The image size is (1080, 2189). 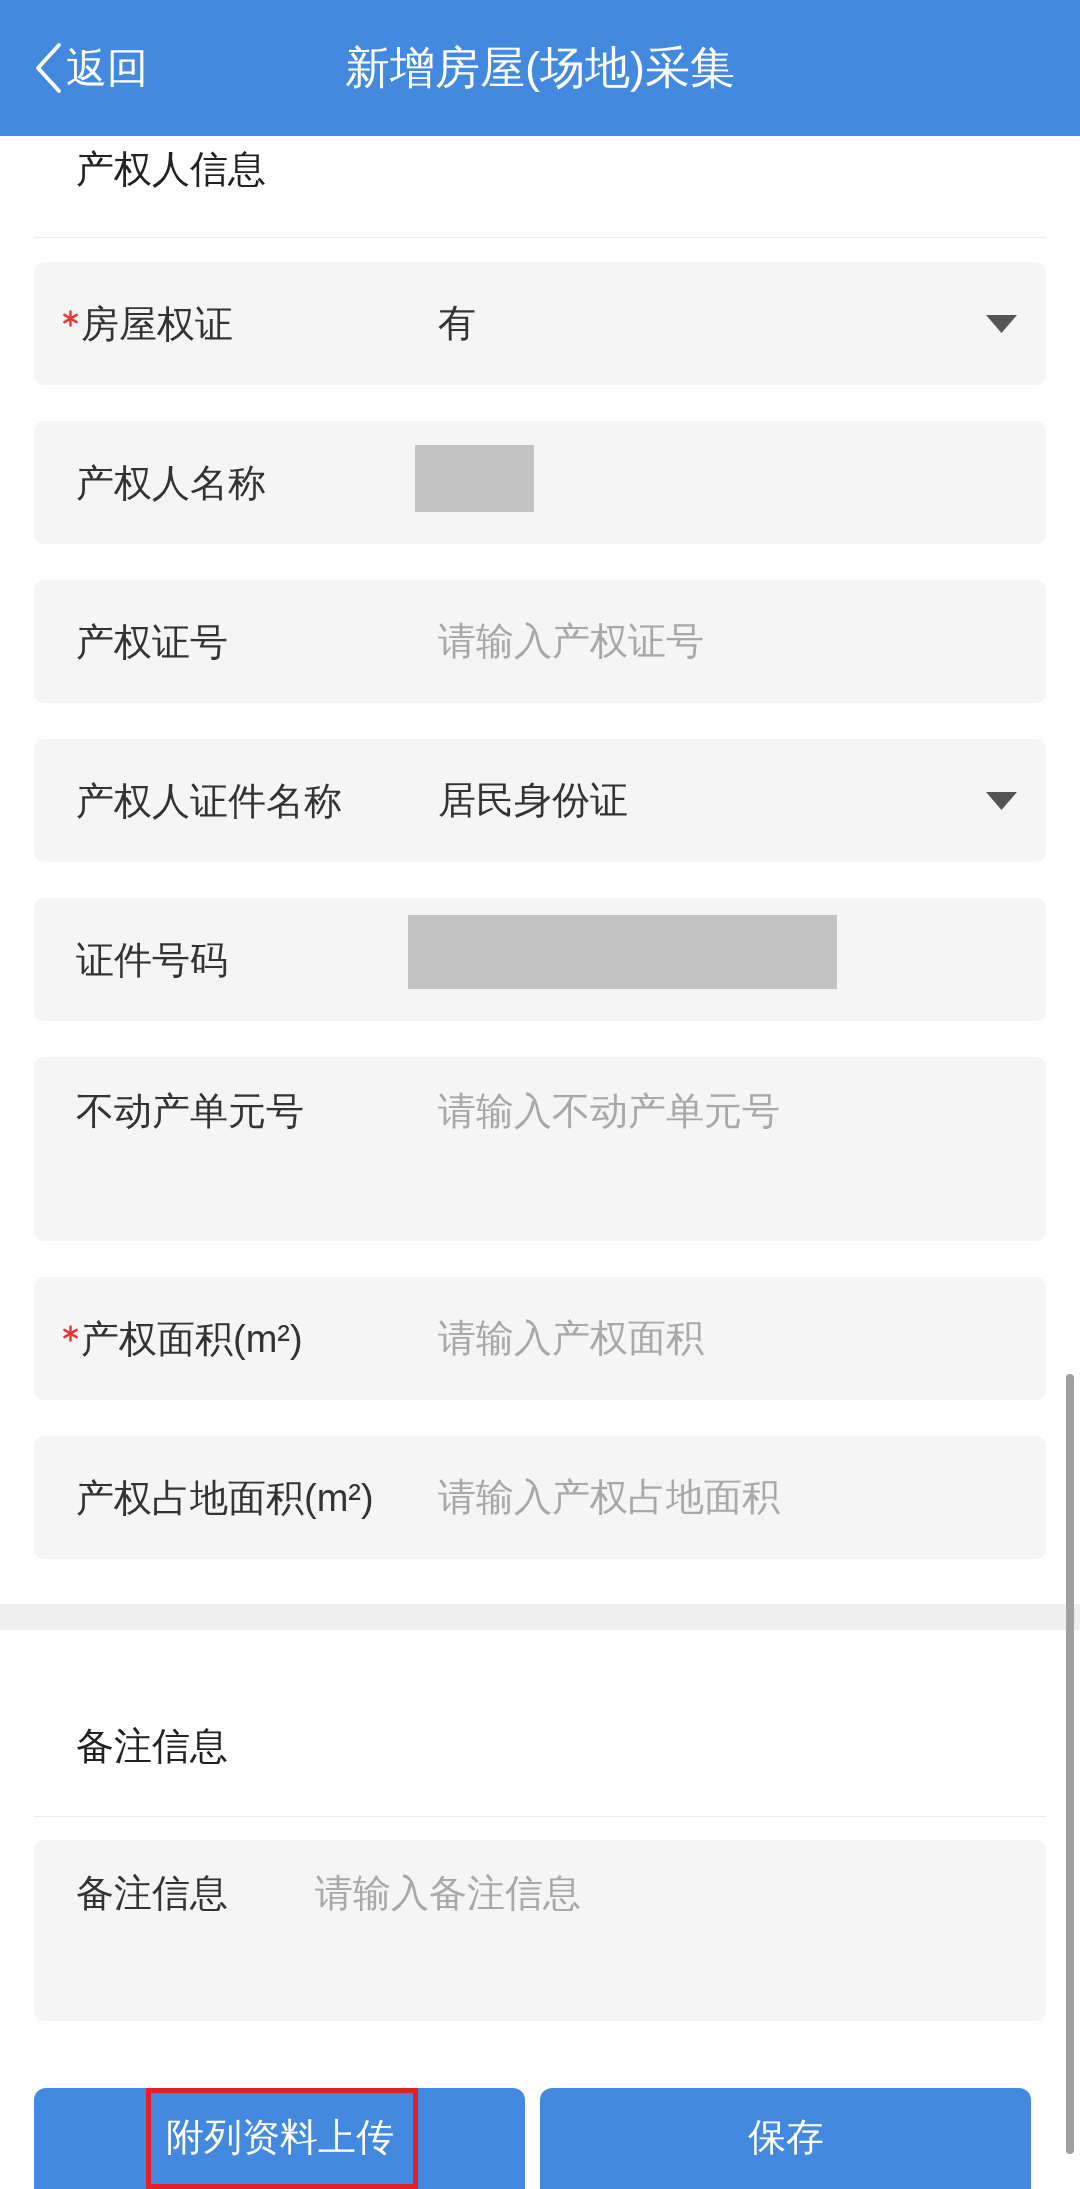 What do you see at coordinates (666, 1930) in the screenshot?
I see `text-area: 请输入备注信息` at bounding box center [666, 1930].